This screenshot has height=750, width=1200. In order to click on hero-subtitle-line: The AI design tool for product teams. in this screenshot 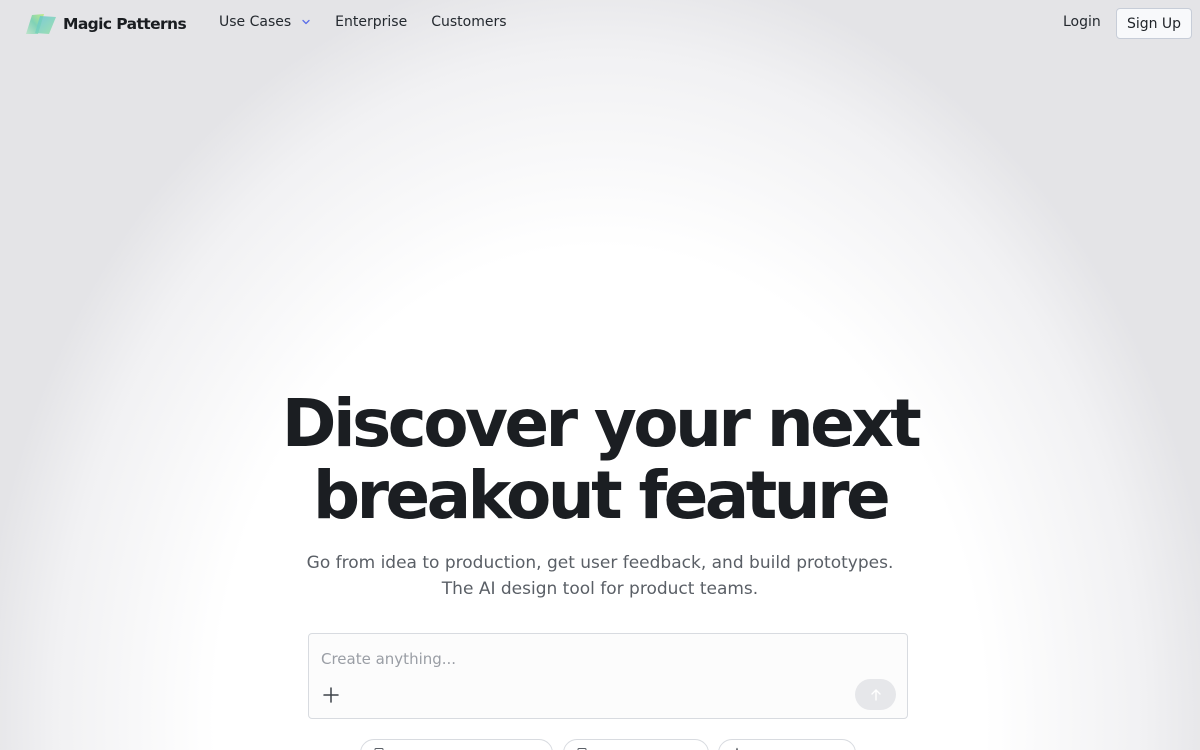, I will do `click(600, 589)`.